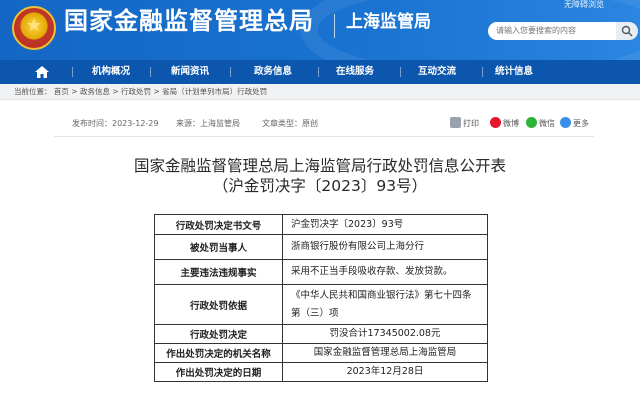 The width and height of the screenshot is (640, 401). I want to click on nav-item-news: 新闻资讯, so click(190, 72).